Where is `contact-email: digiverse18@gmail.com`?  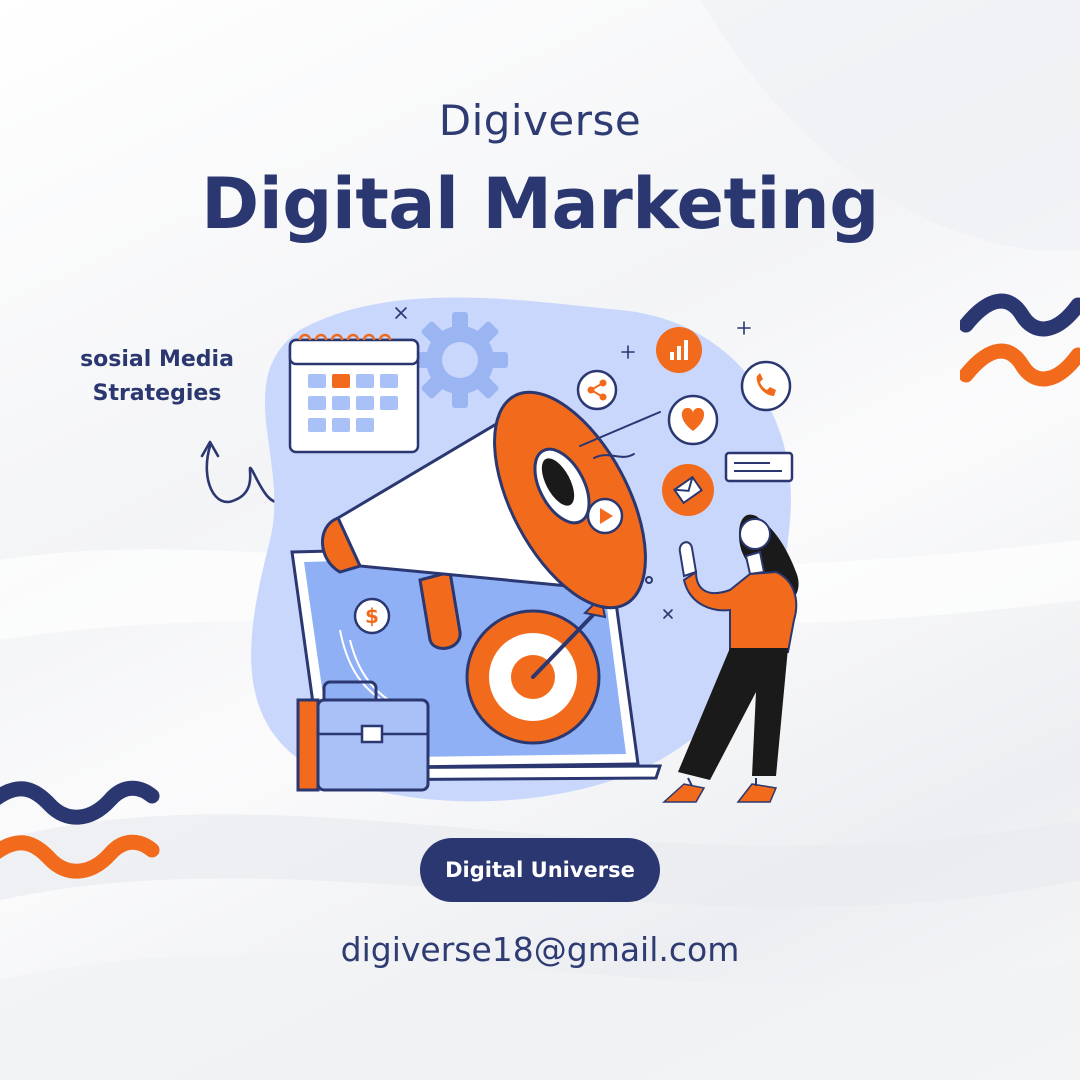
contact-email: digiverse18@gmail.com is located at coordinates (540, 949).